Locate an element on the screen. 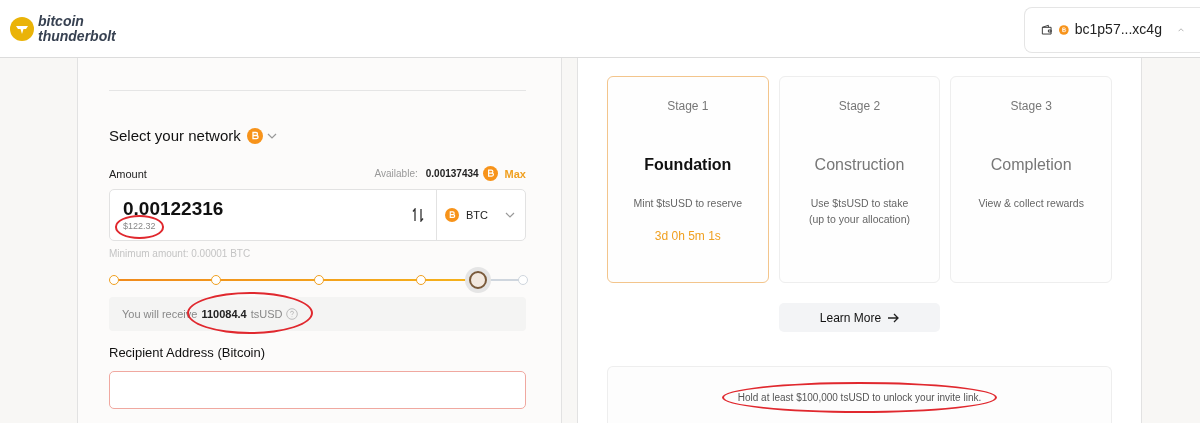 Image resolution: width=1200 pixels, height=423 pixels. stage-description: Use $tsUSD to stake (up to your allocation) is located at coordinates (859, 211).